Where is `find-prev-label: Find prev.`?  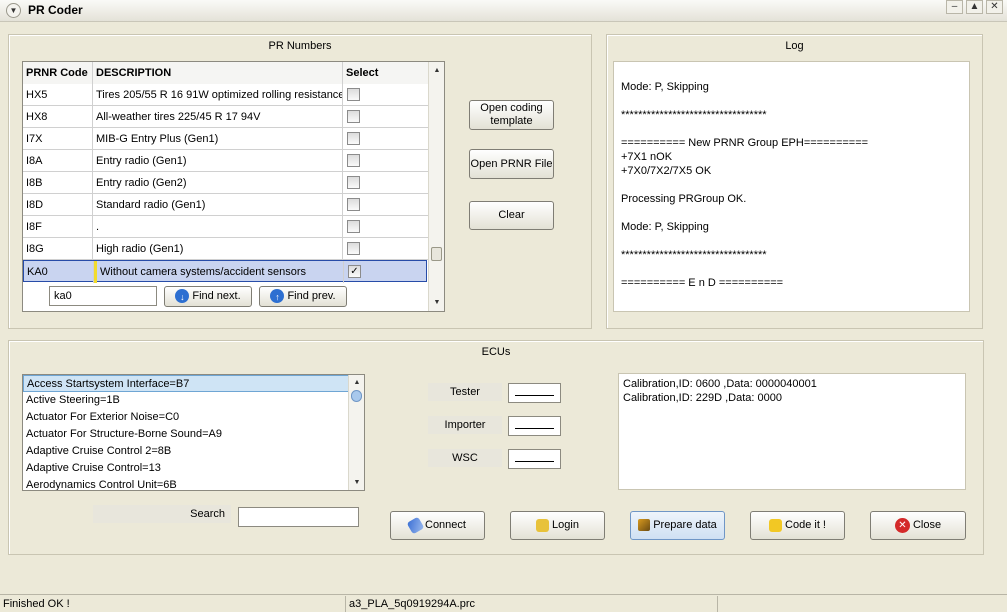
find-prev-label: Find prev. is located at coordinates (311, 296).